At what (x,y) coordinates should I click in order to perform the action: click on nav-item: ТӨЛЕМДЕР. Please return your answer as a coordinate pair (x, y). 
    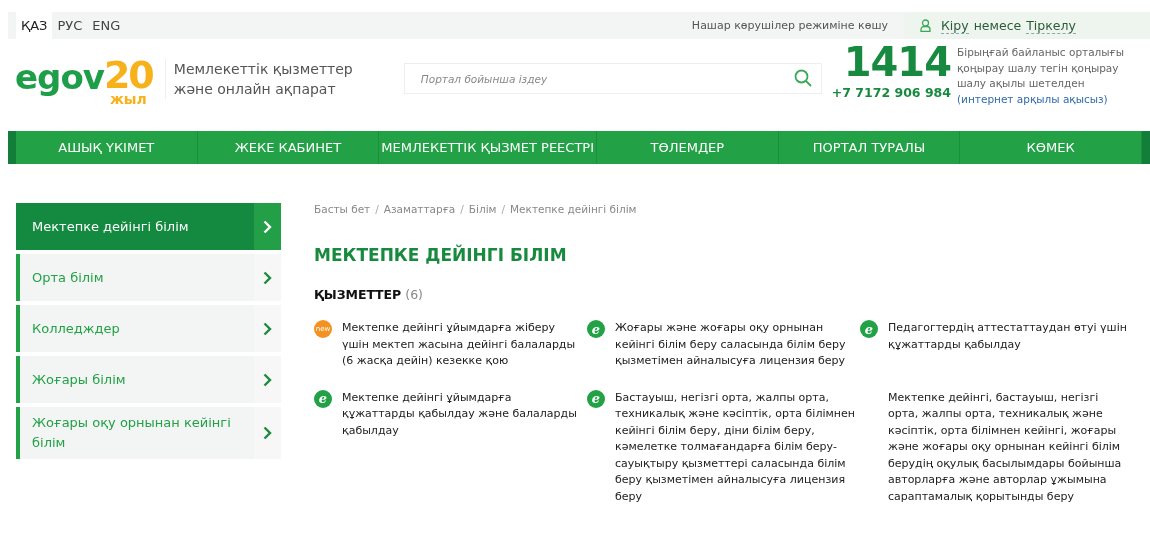
    Looking at the image, I should click on (688, 147).